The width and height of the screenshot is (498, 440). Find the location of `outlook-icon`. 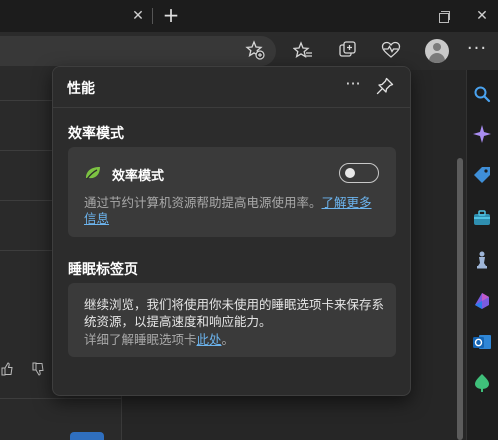

outlook-icon is located at coordinates (482, 342).